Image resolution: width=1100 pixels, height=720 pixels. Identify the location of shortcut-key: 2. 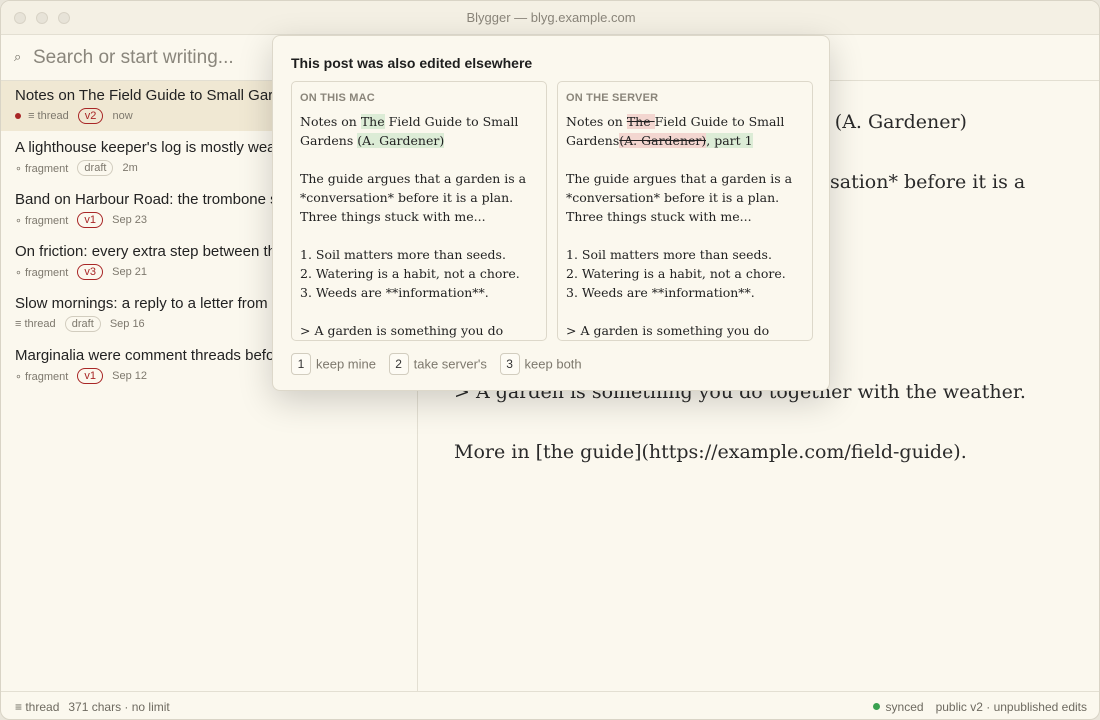
(398, 364).